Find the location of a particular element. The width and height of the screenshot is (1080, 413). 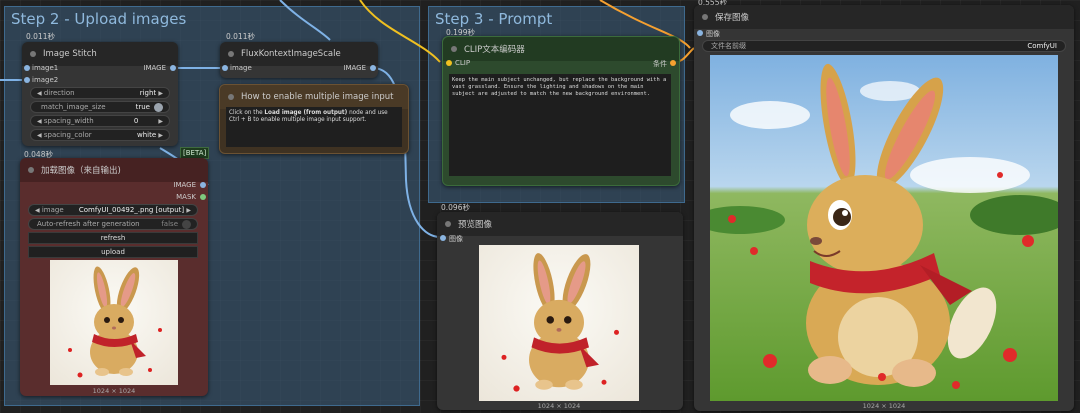

preview-title: 预览图像 is located at coordinates (475, 225).